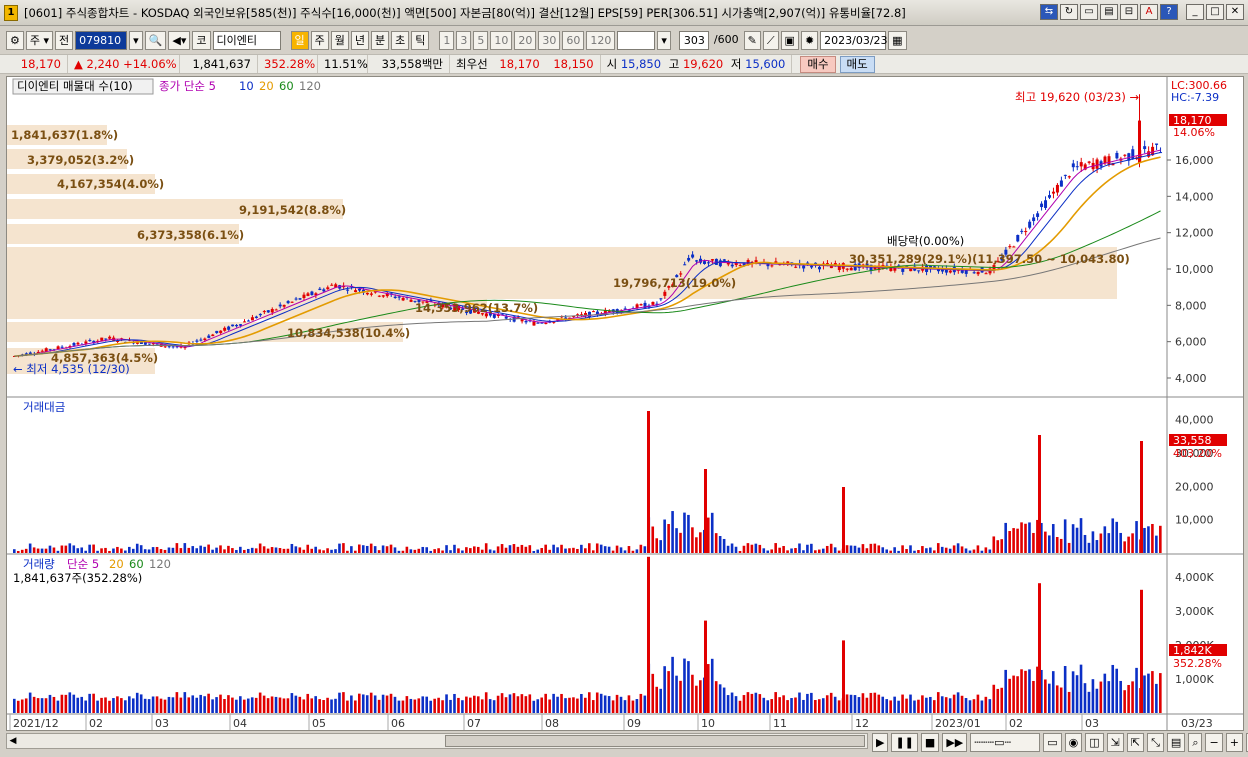 The width and height of the screenshot is (1248, 757). Describe the element at coordinates (39, 40) in the screenshot. I see `period-select: 주 ▾` at that location.